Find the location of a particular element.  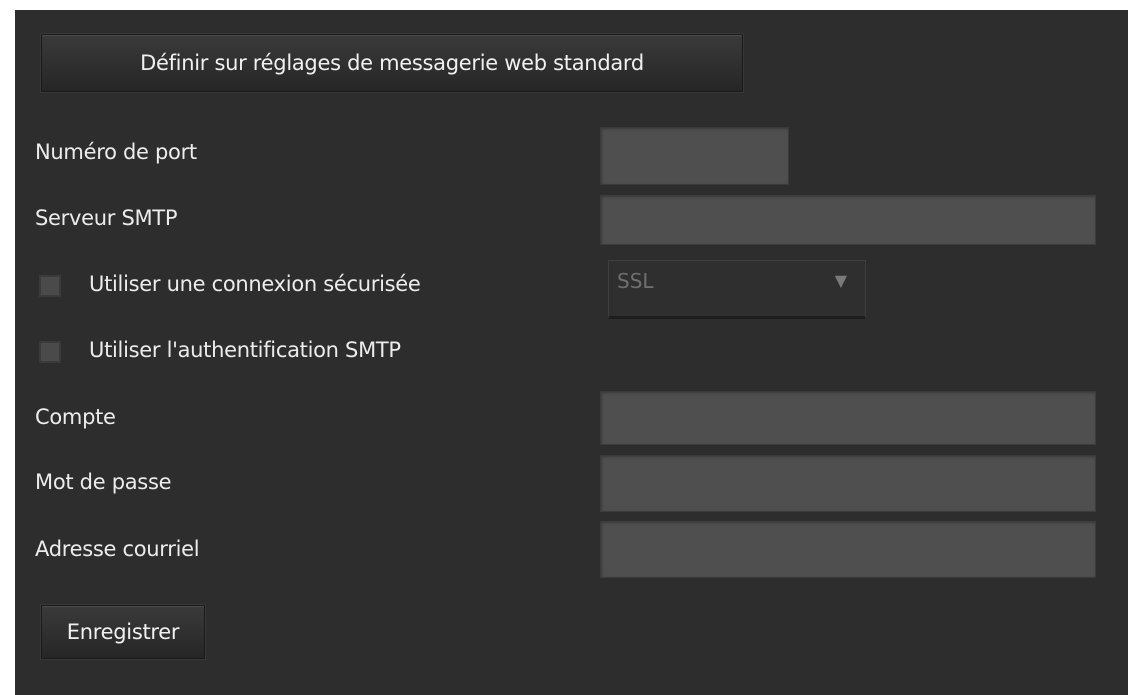

security-type-select: SSL ▼ is located at coordinates (737, 289).